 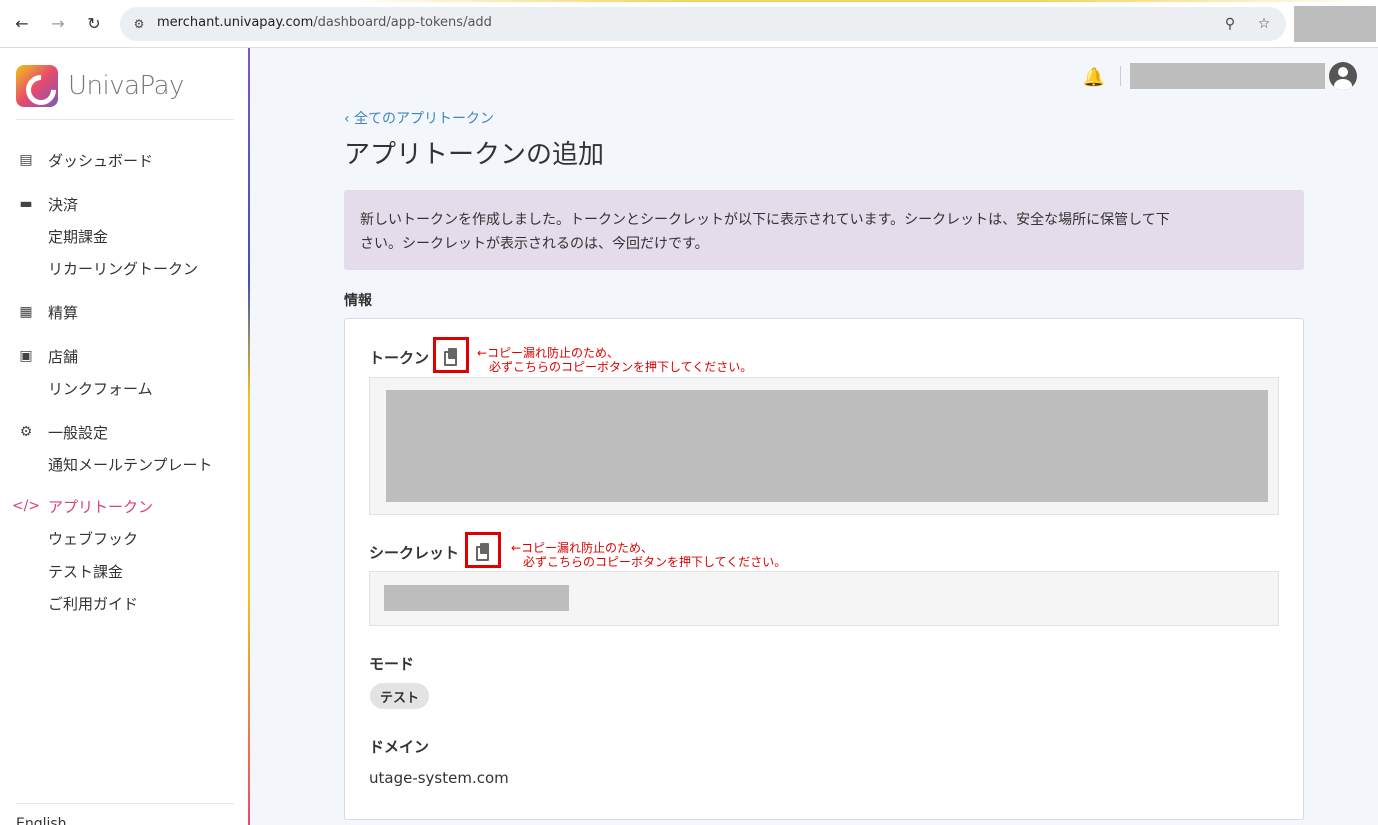 What do you see at coordinates (47, 312) in the screenshot?
I see `sidebar-item-settlement: ▦ 精算` at bounding box center [47, 312].